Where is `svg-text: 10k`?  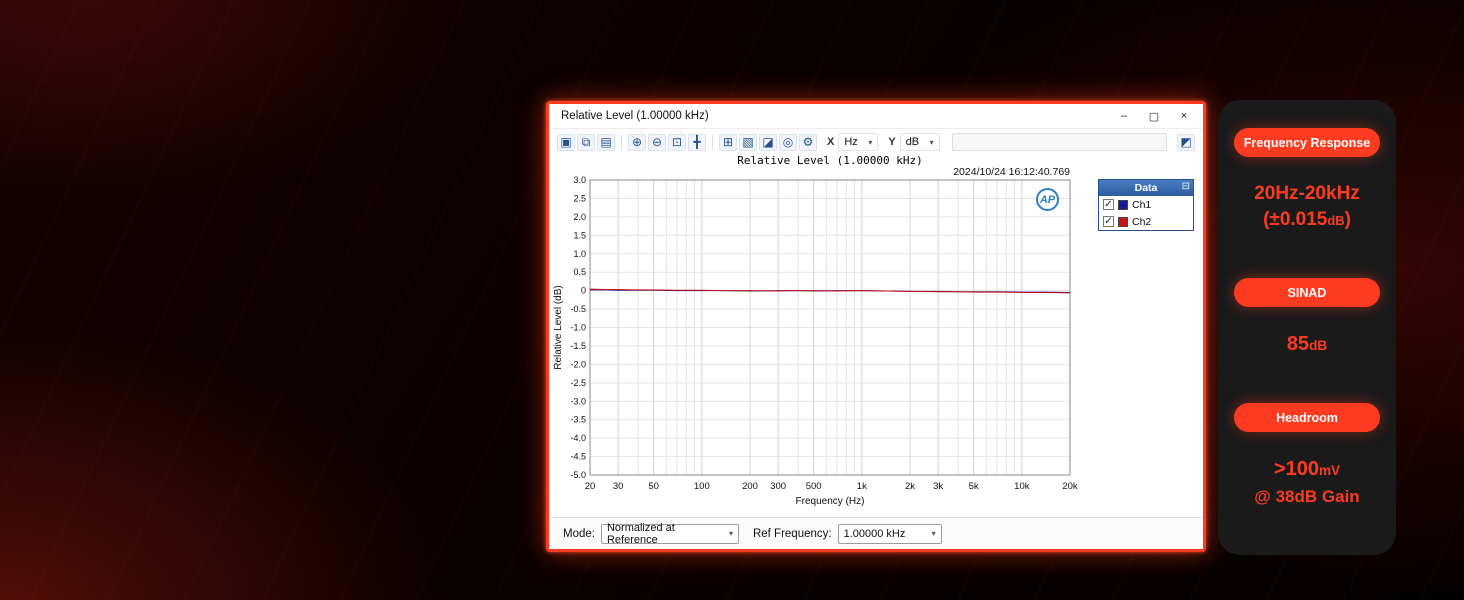
svg-text: 10k is located at coordinates (1022, 486).